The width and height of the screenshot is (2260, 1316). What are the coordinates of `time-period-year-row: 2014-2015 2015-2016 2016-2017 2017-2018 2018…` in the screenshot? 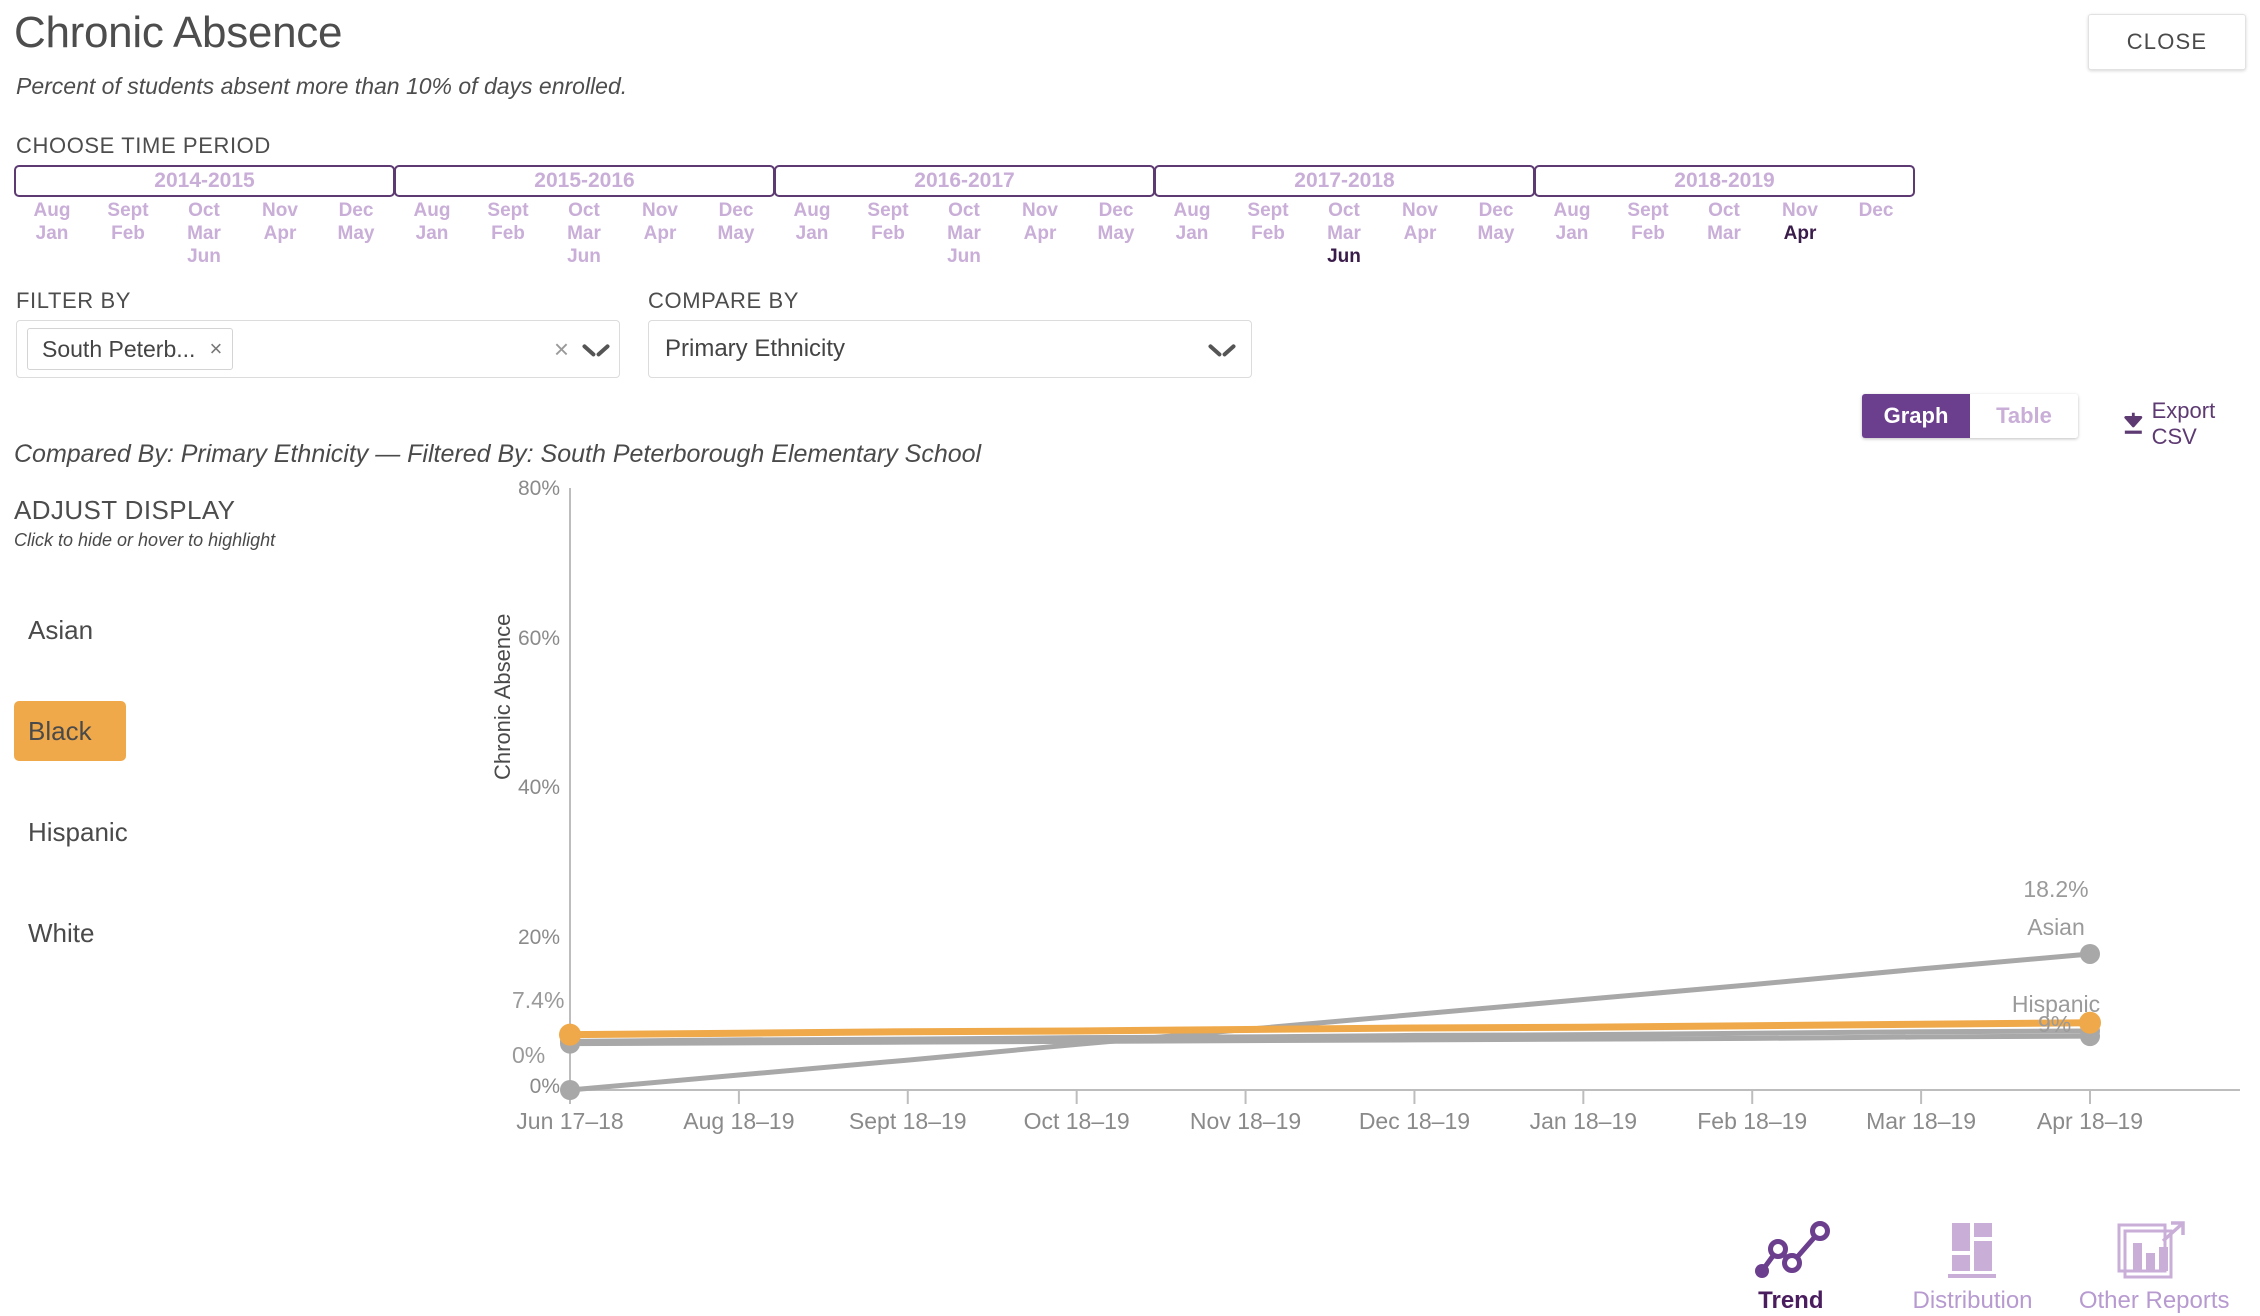 It's located at (964, 181).